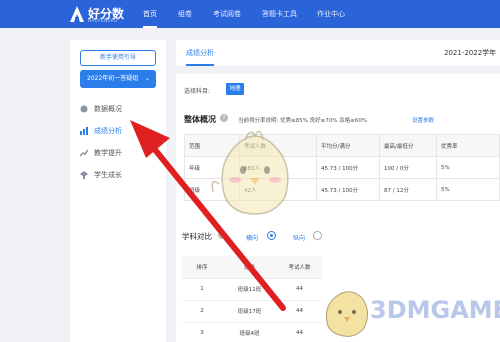  I want to click on class-select-value: 2022年初一答疑组, so click(113, 78).